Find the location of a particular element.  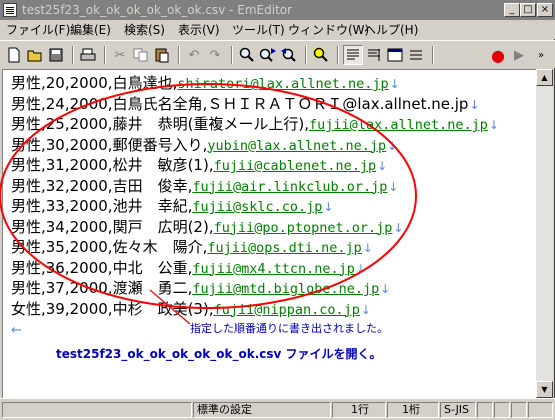

text-mode-button is located at coordinates (416, 55).